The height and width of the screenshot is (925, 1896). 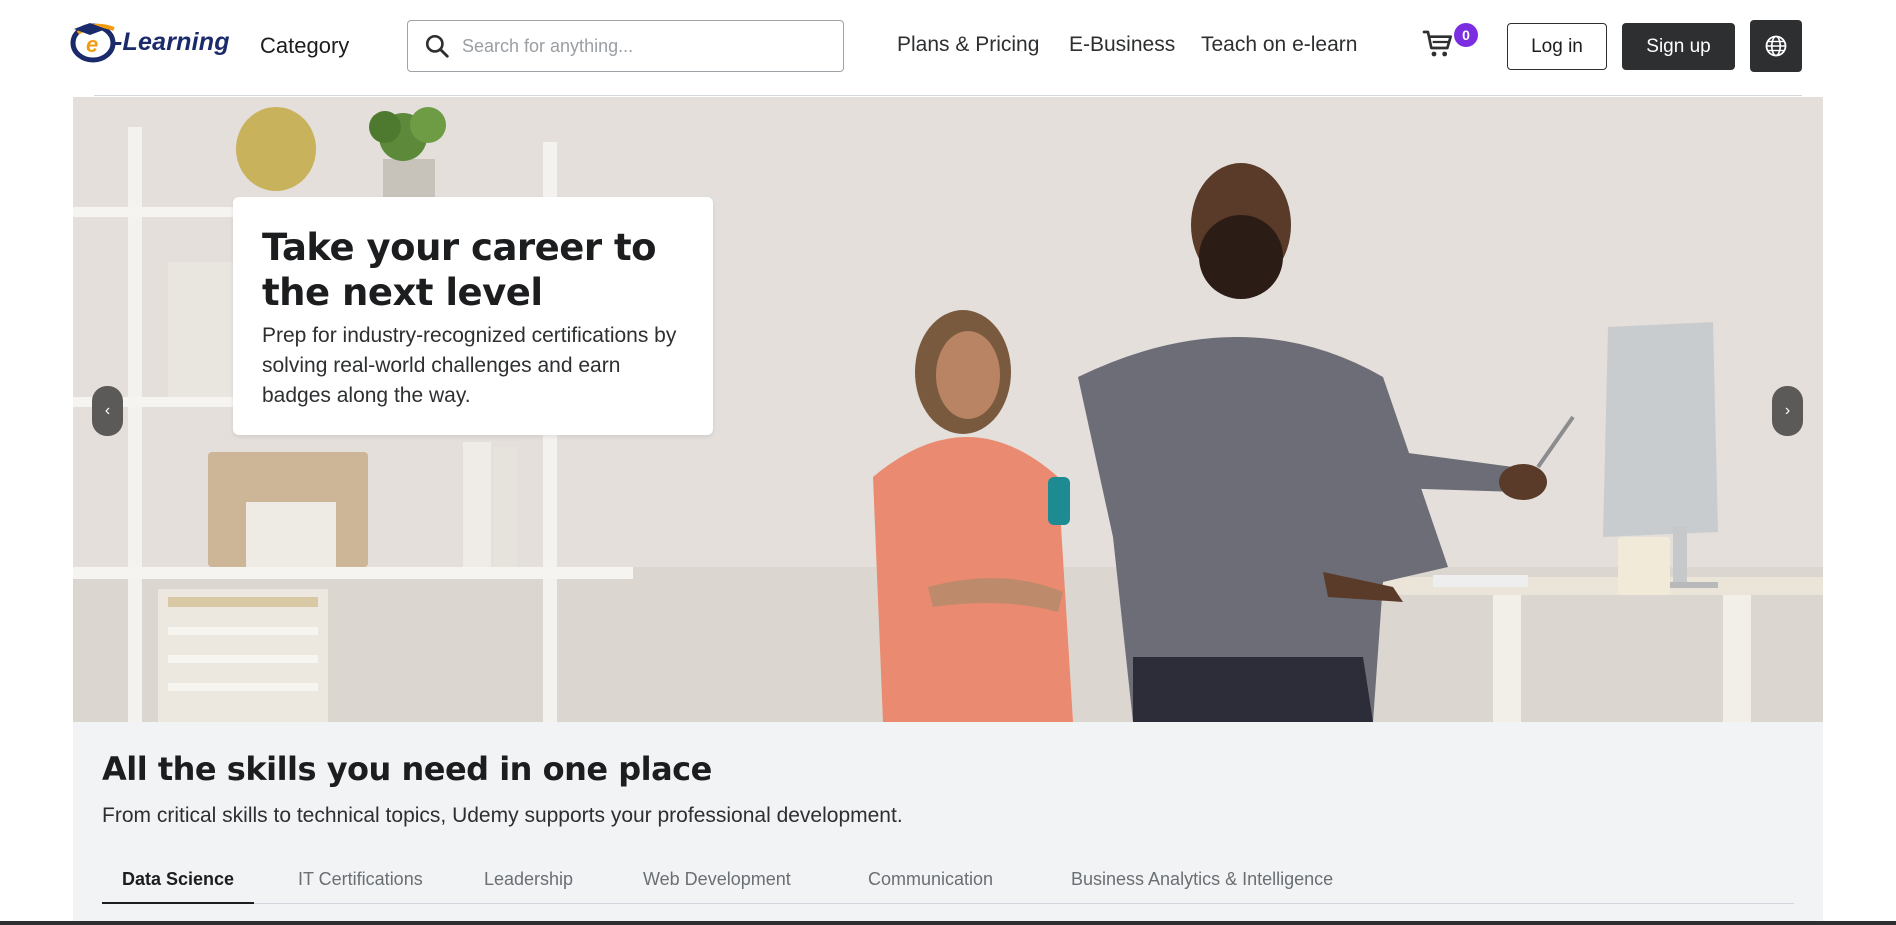 What do you see at coordinates (647, 46) in the screenshot?
I see `search-input` at bounding box center [647, 46].